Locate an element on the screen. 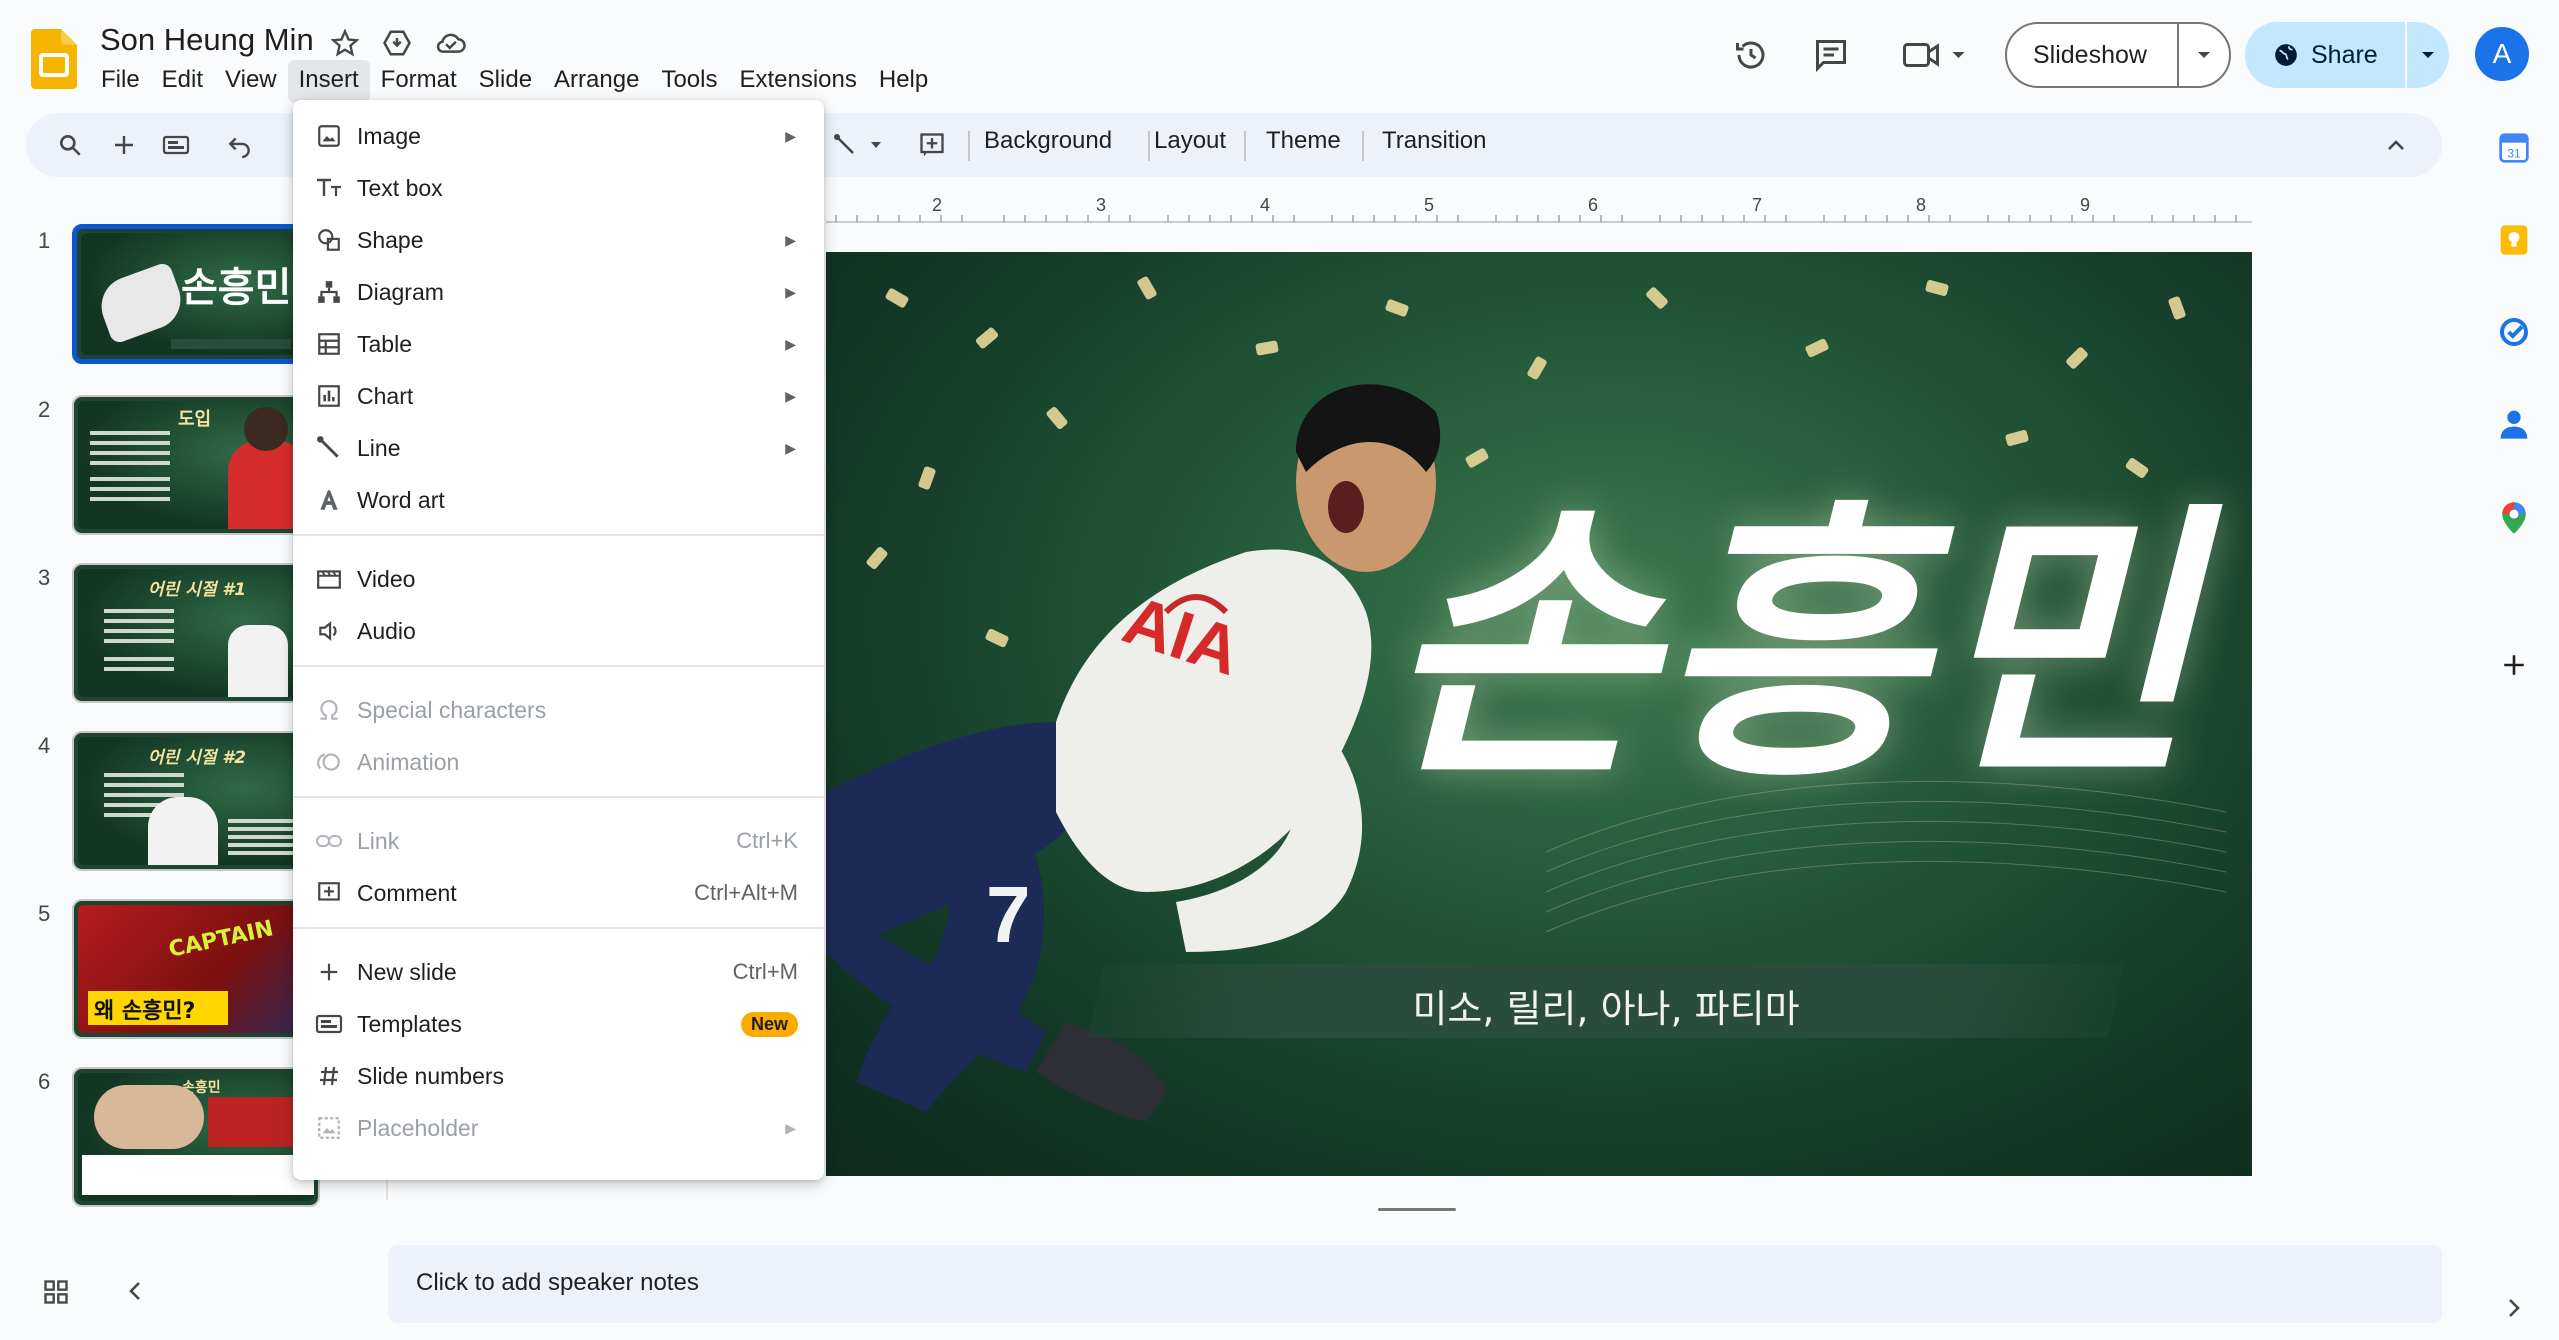 The image size is (2559, 1340). player-figure is located at coordinates (149, 1117).